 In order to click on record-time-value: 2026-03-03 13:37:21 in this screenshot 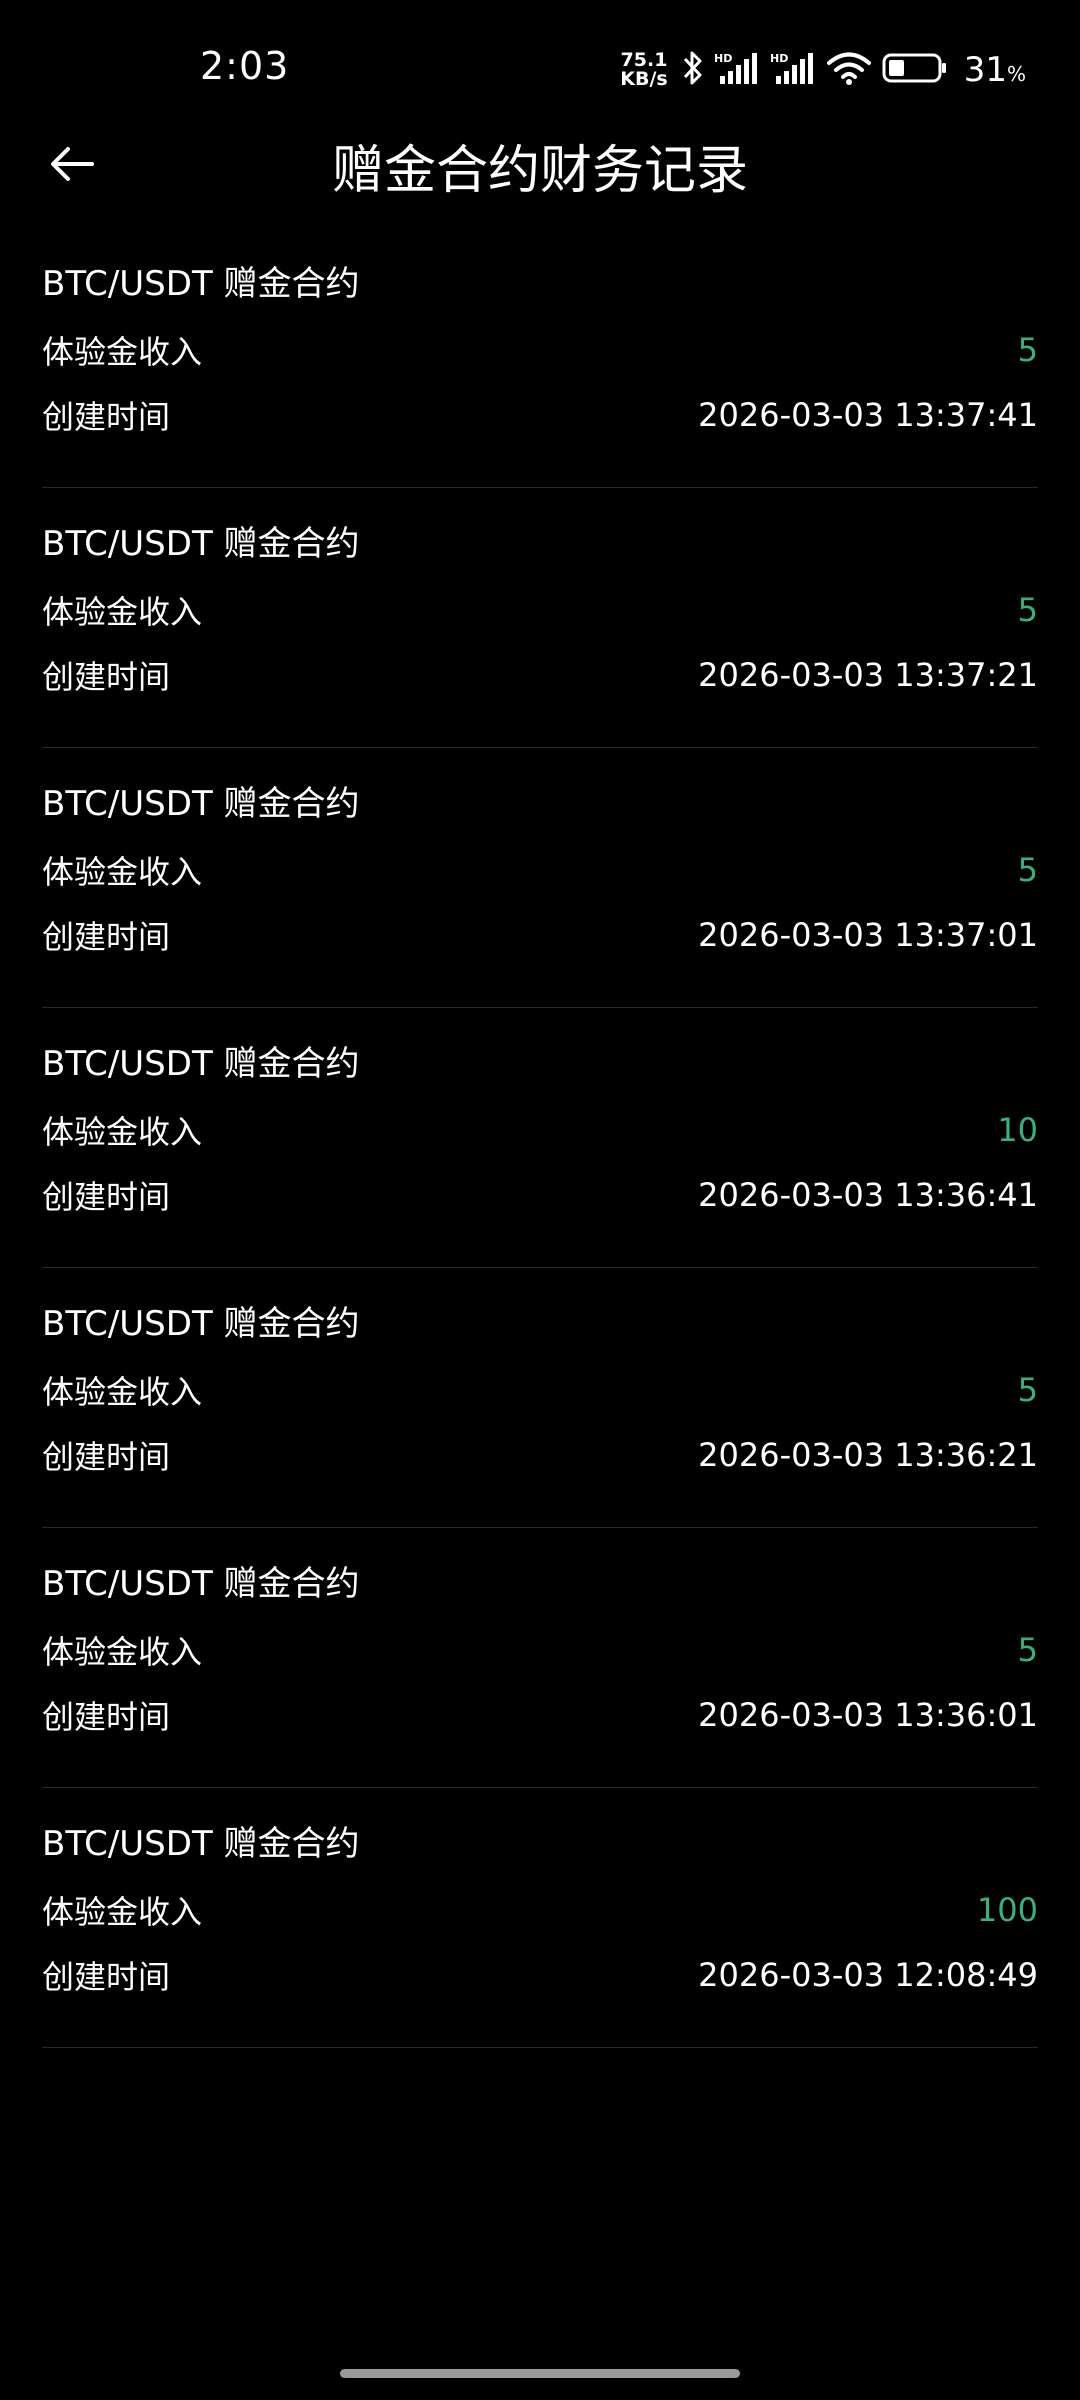, I will do `click(868, 675)`.